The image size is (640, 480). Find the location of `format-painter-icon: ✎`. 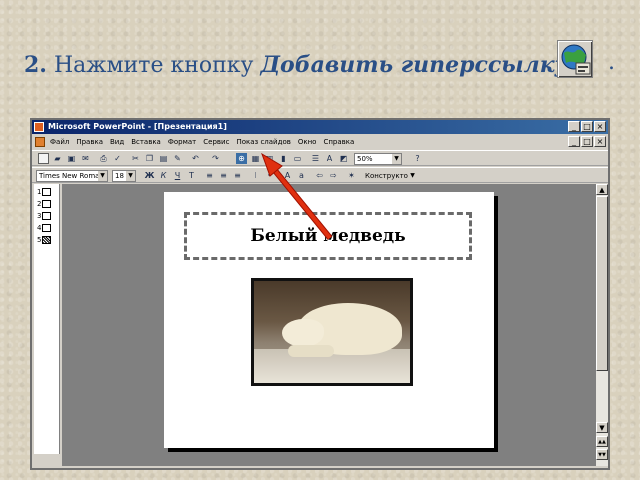

format-painter-icon: ✎ is located at coordinates (177, 158).